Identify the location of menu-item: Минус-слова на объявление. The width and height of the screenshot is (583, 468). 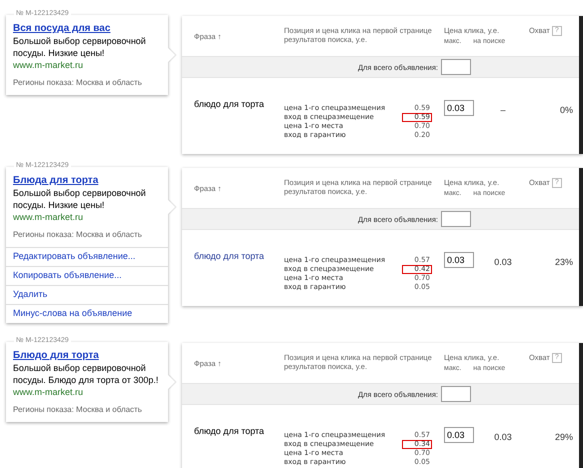
(87, 313).